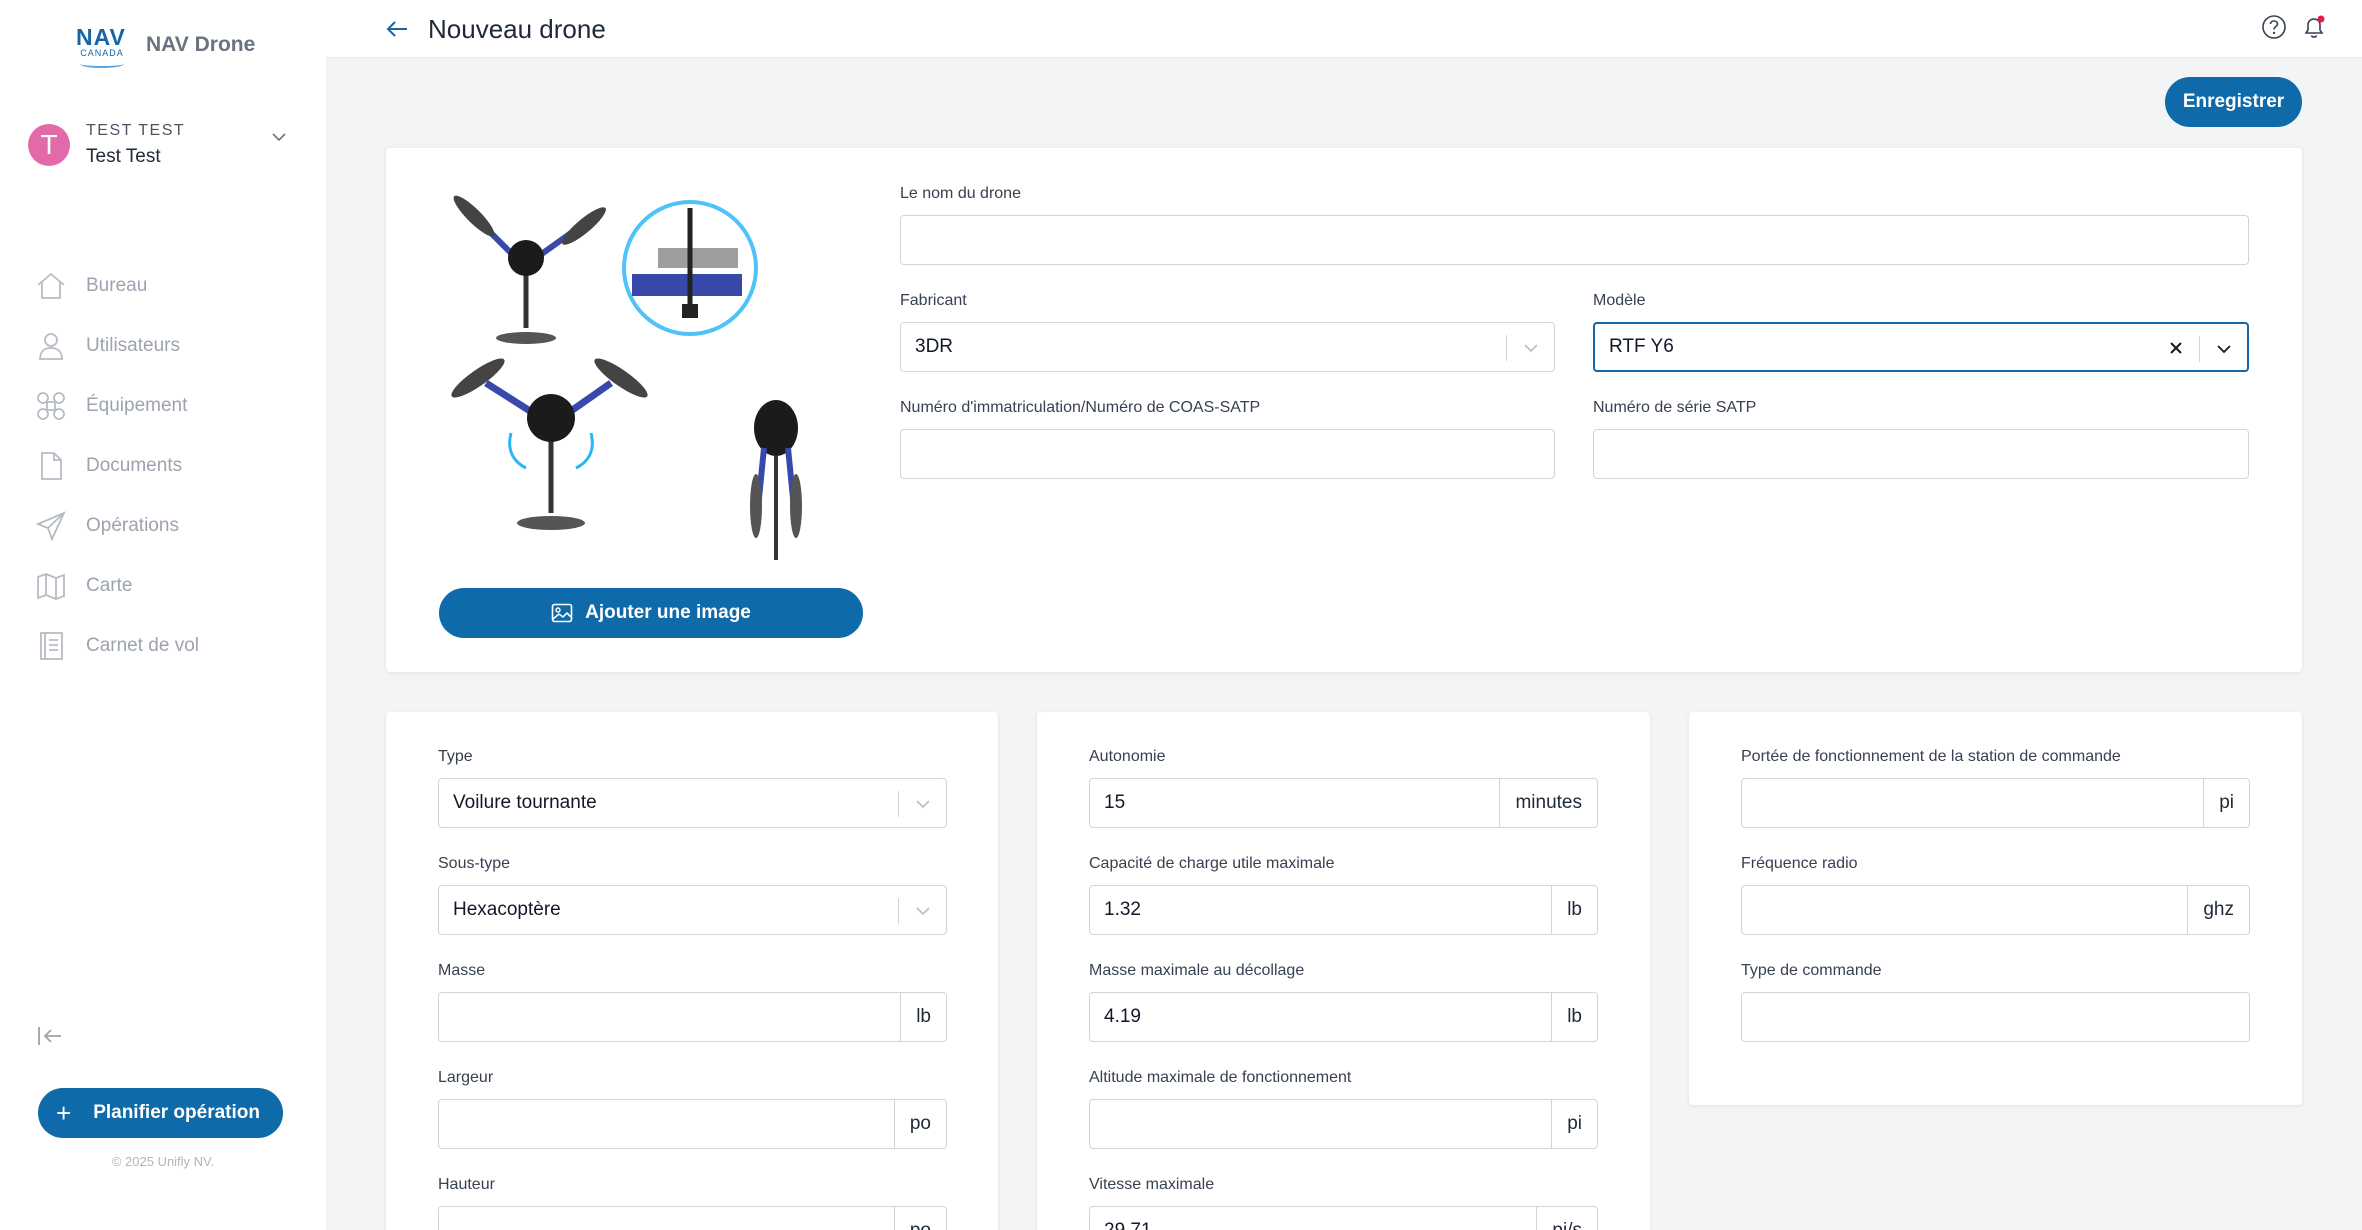  What do you see at coordinates (1619, 300) in the screenshot?
I see `model-label: Modèle` at bounding box center [1619, 300].